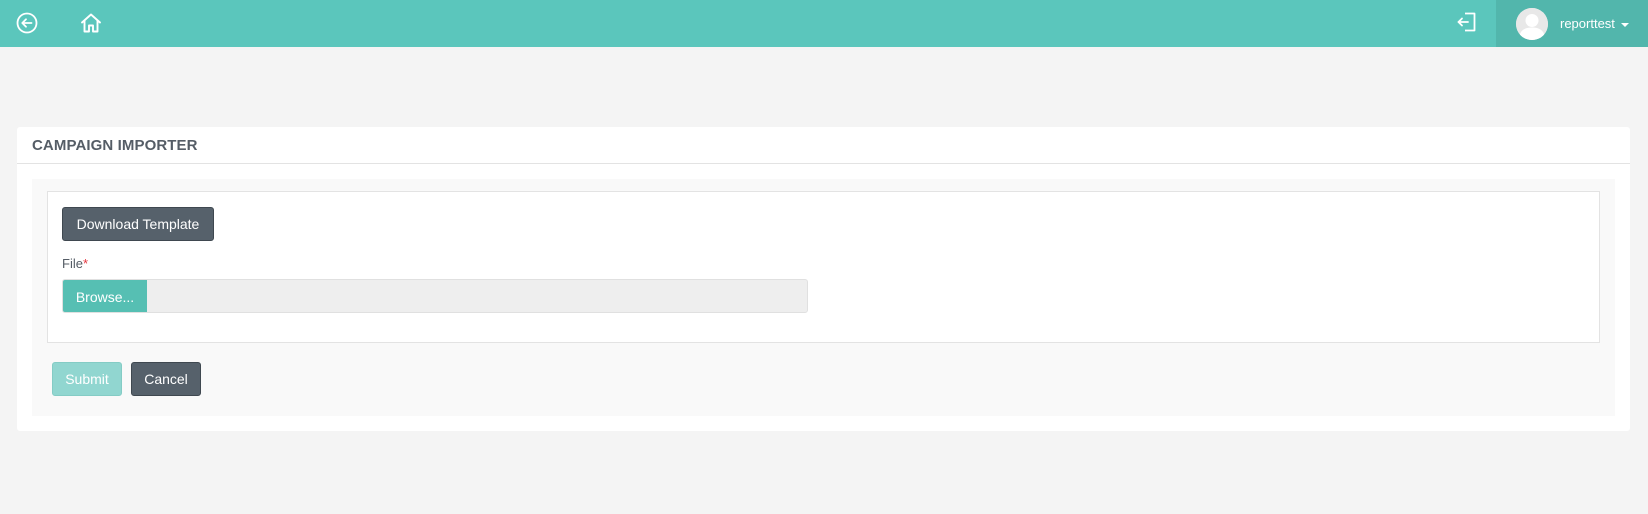 The image size is (1648, 514). Describe the element at coordinates (115, 145) in the screenshot. I see `page-title: CAMPAIGN IMPORTER` at that location.